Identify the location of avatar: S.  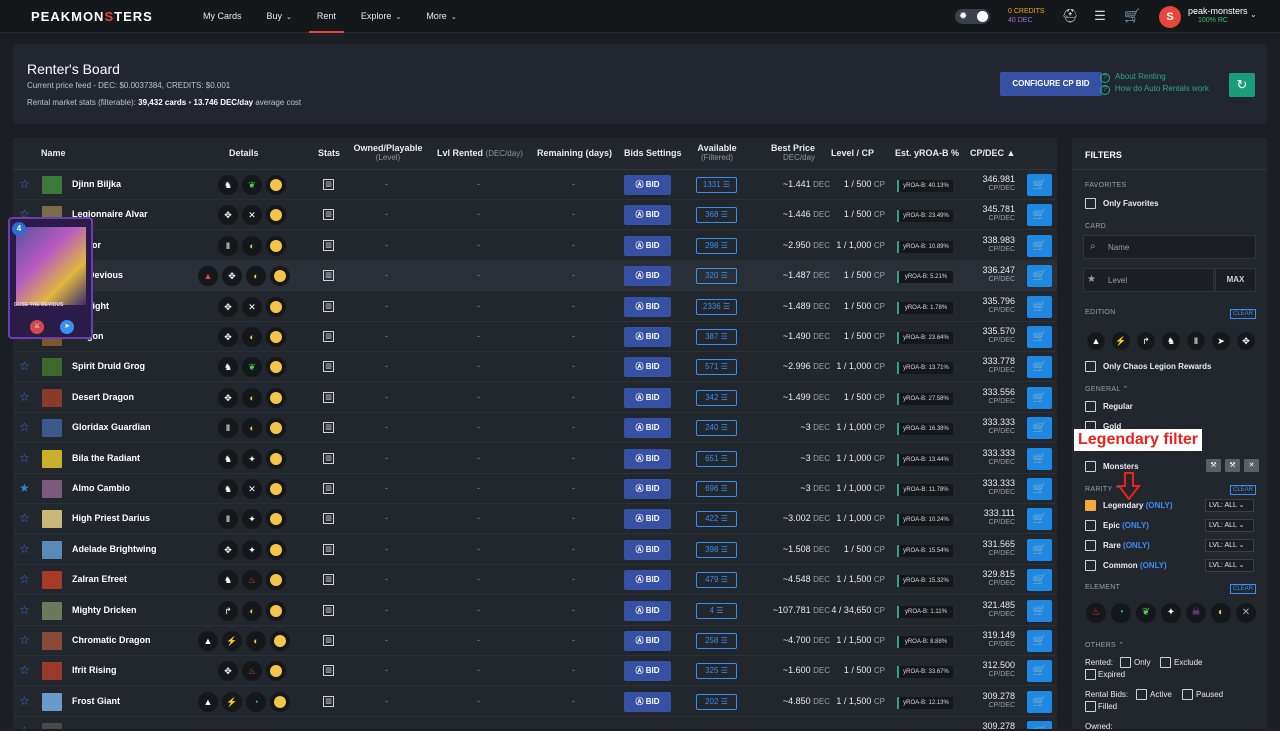
(1170, 17).